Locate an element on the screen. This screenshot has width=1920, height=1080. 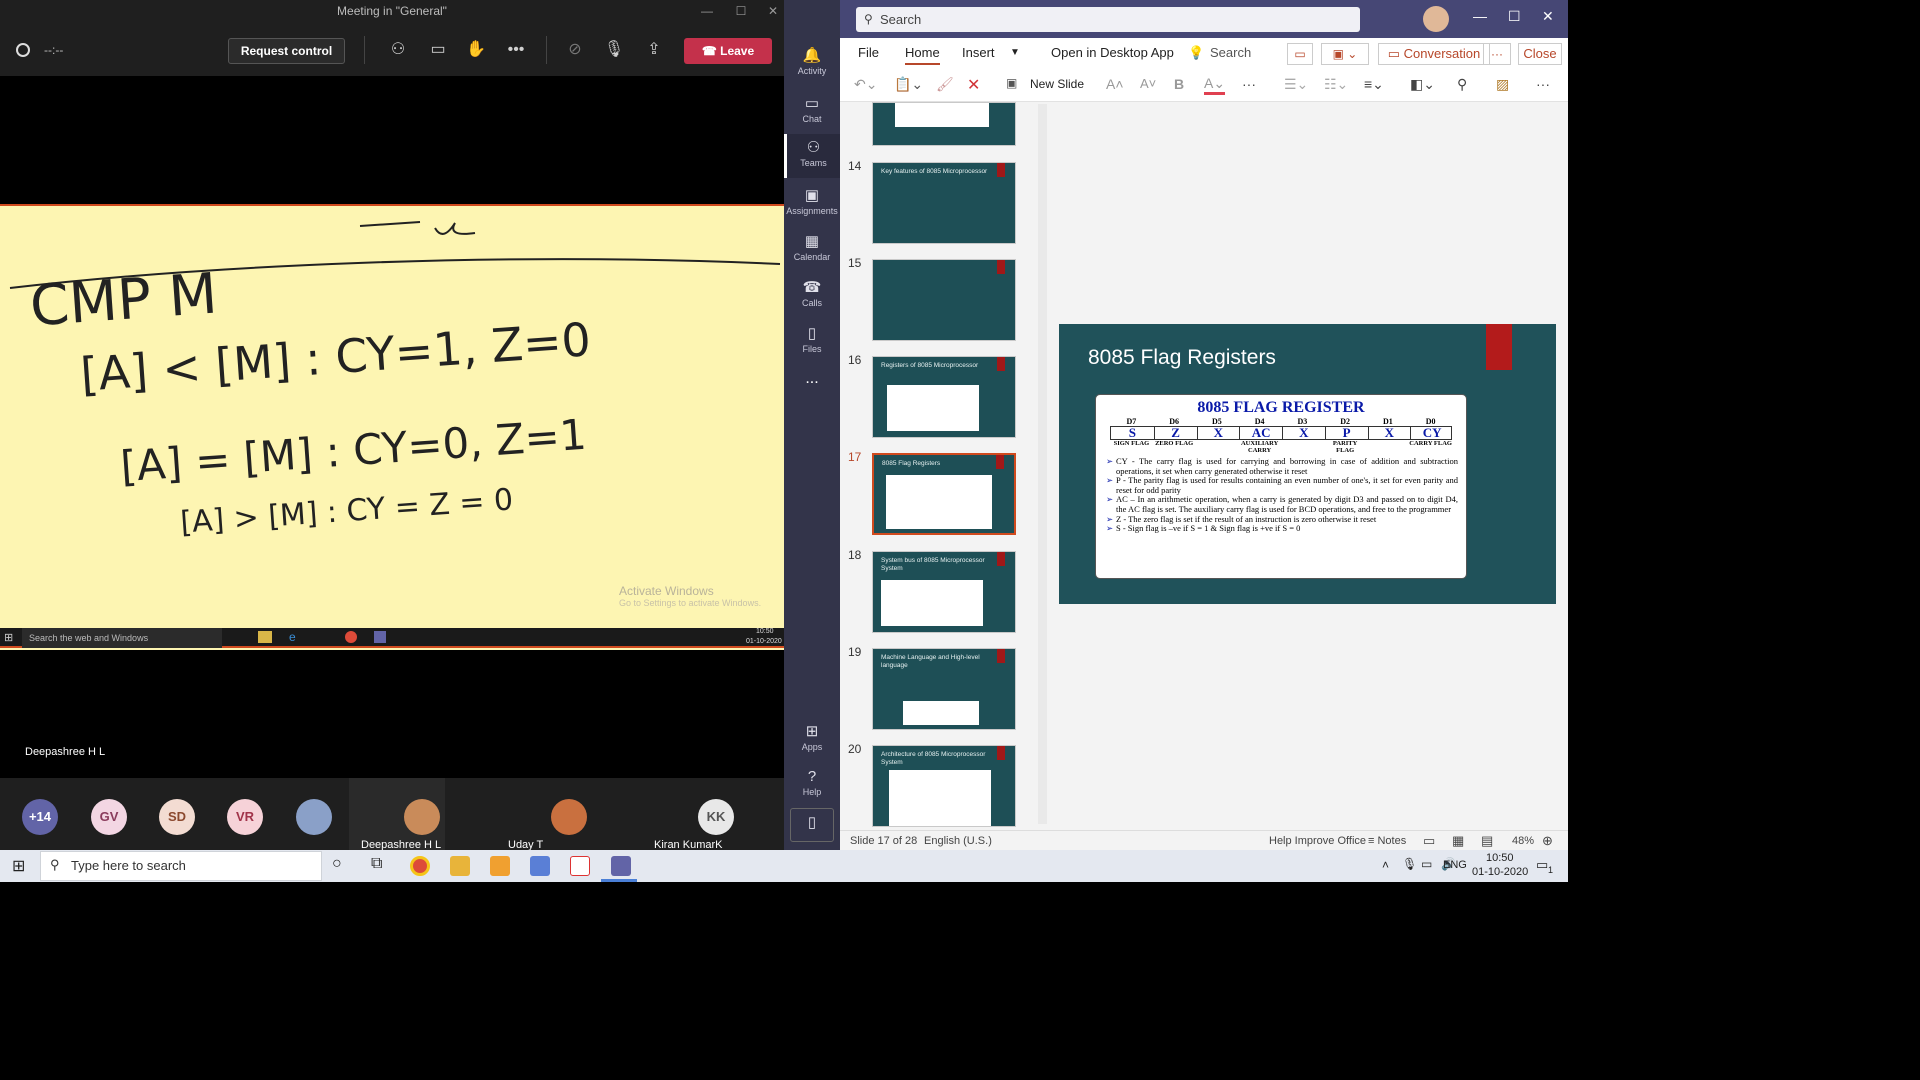
clock-date: 01-10-2020 is located at coordinates (1500, 872).